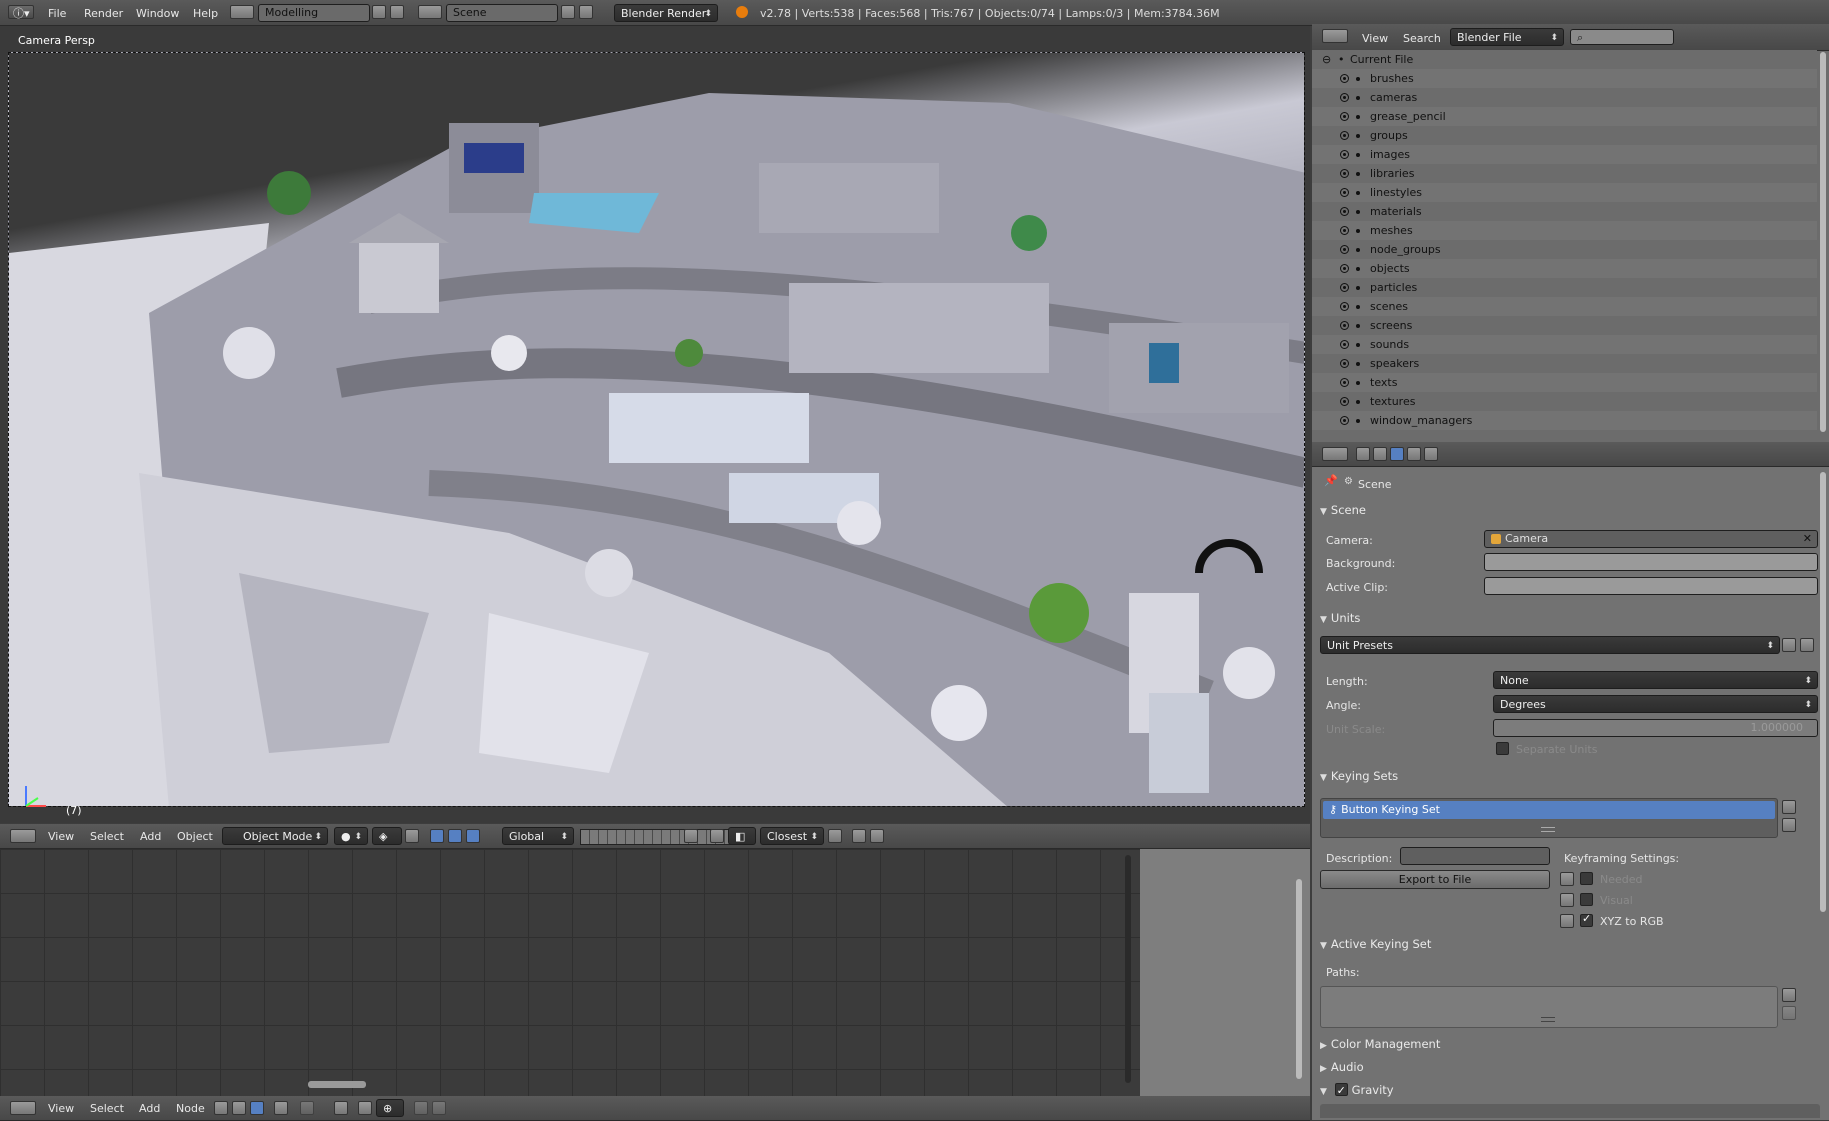  Describe the element at coordinates (57, 13) in the screenshot. I see `menu-file: File` at that location.